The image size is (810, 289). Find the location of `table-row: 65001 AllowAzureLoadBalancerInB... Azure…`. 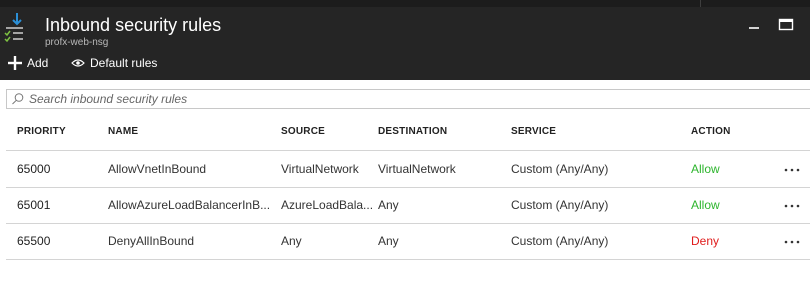

table-row: 65001 AllowAzureLoadBalancerInB... Azure… is located at coordinates (405, 205).